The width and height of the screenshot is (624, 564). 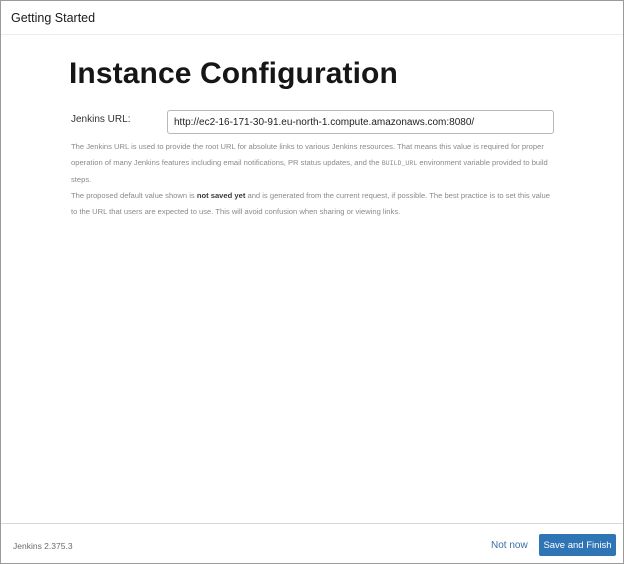 What do you see at coordinates (233, 73) in the screenshot?
I see `page-title: Instance Configuration` at bounding box center [233, 73].